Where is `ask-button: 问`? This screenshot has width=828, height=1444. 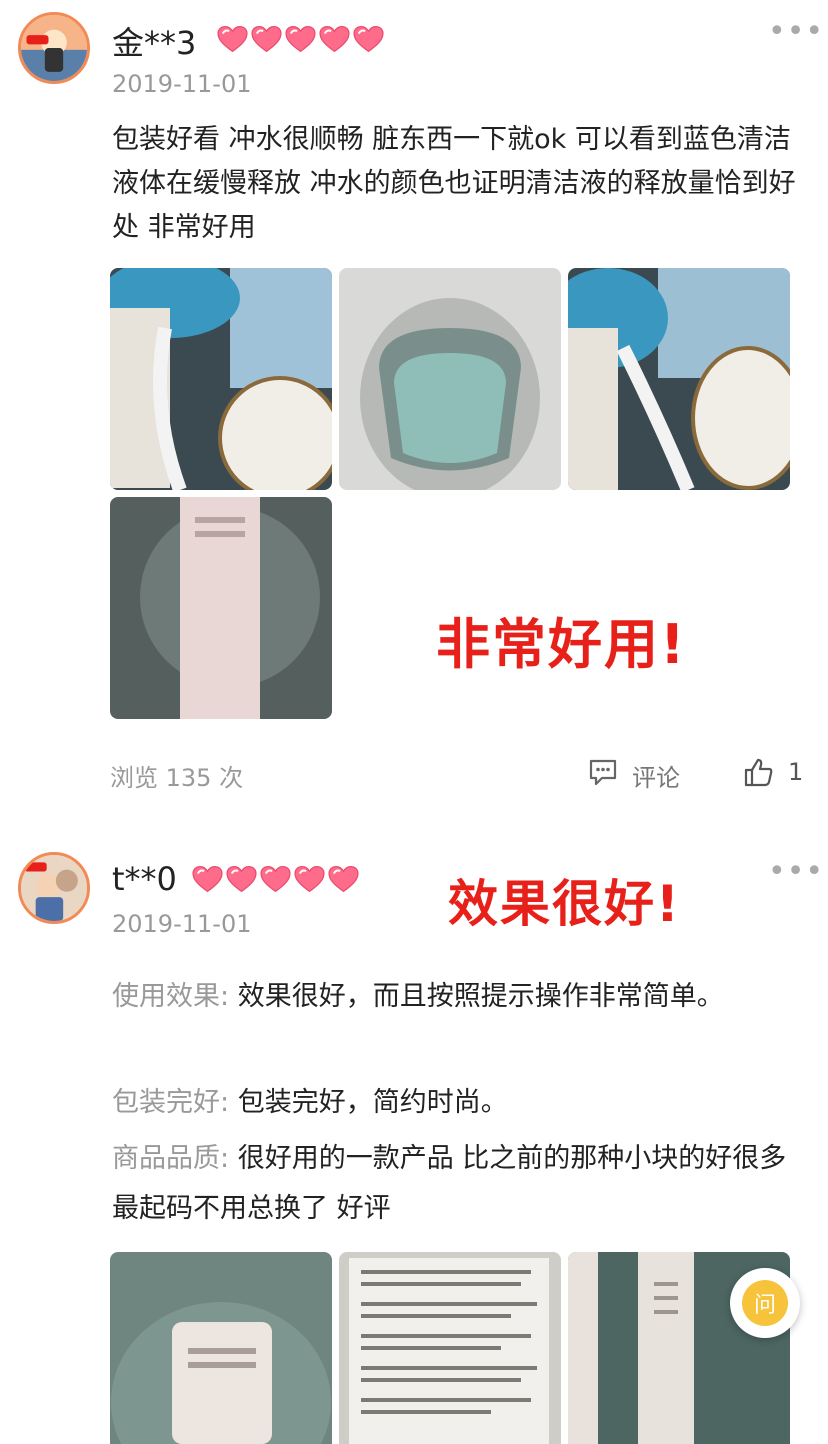
ask-button: 问 is located at coordinates (765, 1303).